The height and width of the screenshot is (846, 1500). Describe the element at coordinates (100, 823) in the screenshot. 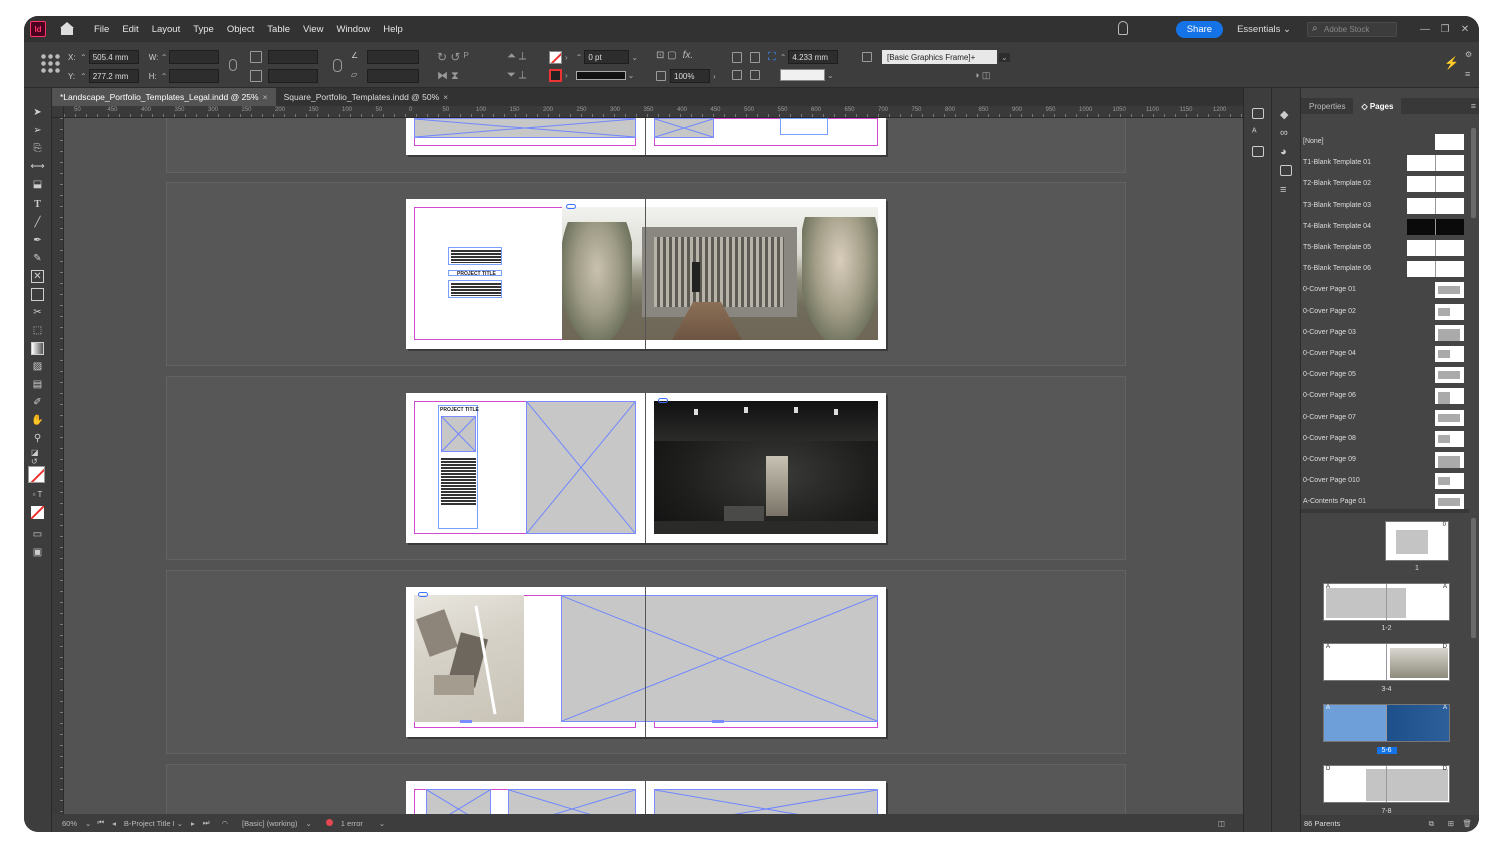

I see `first-page-icon: ⏮` at that location.